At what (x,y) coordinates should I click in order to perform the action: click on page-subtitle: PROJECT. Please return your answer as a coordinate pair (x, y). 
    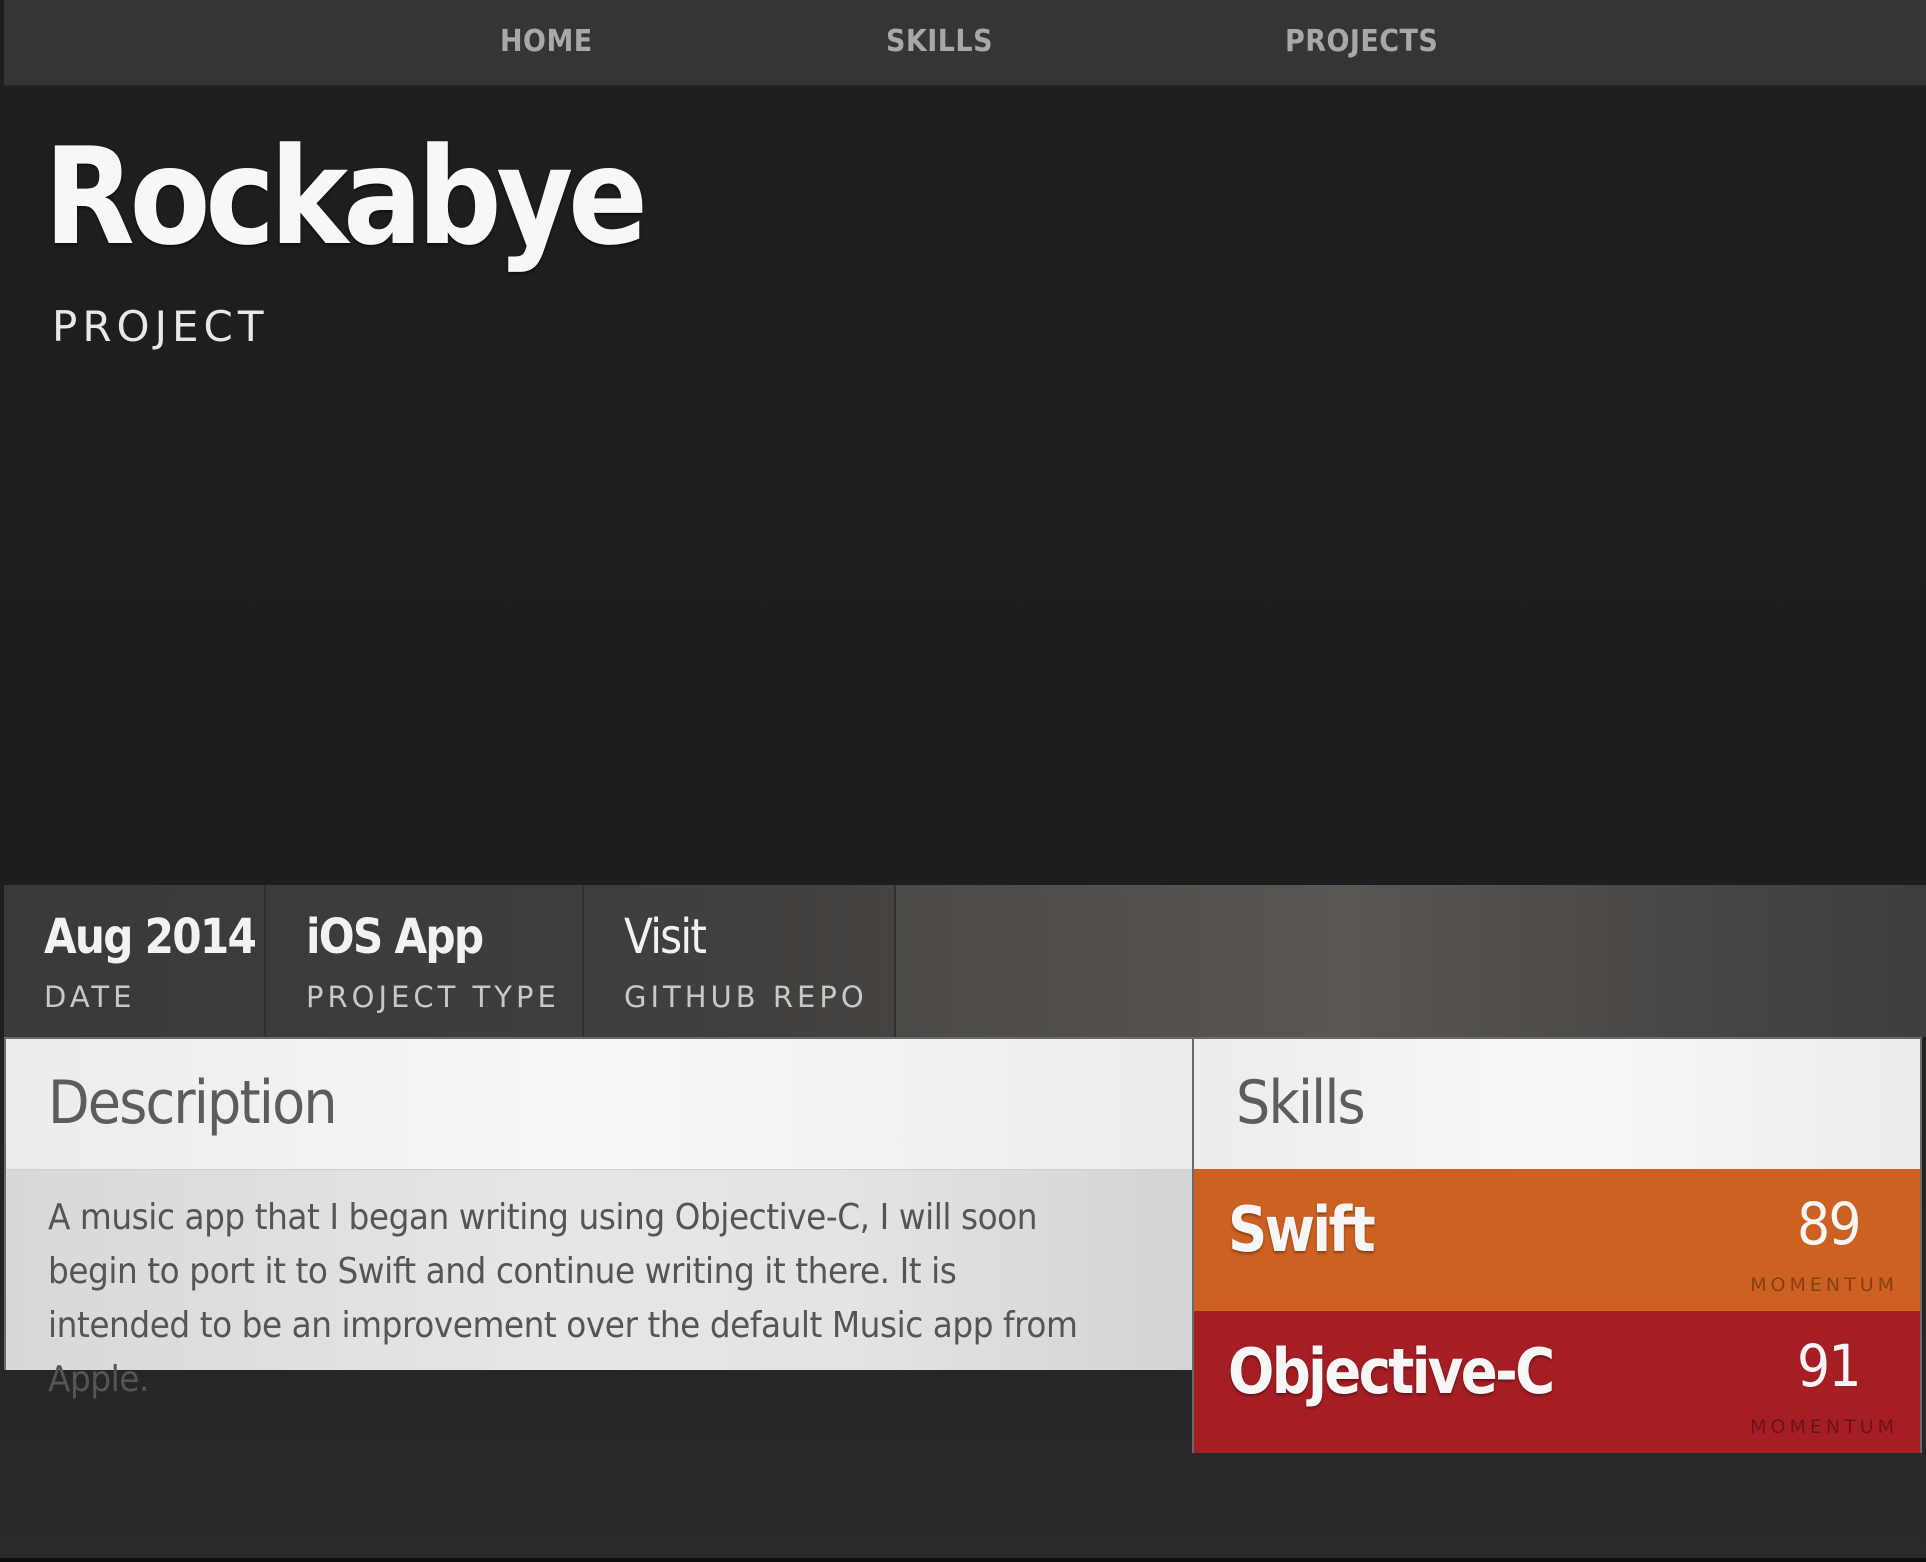
    Looking at the image, I should click on (160, 326).